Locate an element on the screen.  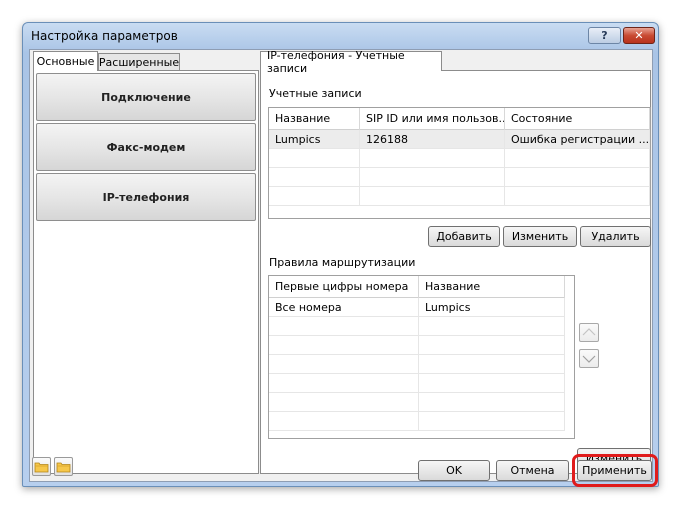
open-folder-button is located at coordinates (41, 466).